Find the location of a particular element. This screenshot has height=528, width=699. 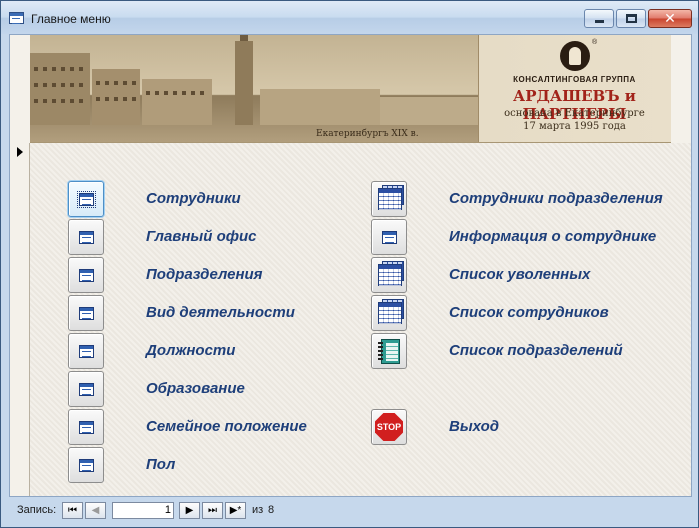

employee-info-button is located at coordinates (389, 237).